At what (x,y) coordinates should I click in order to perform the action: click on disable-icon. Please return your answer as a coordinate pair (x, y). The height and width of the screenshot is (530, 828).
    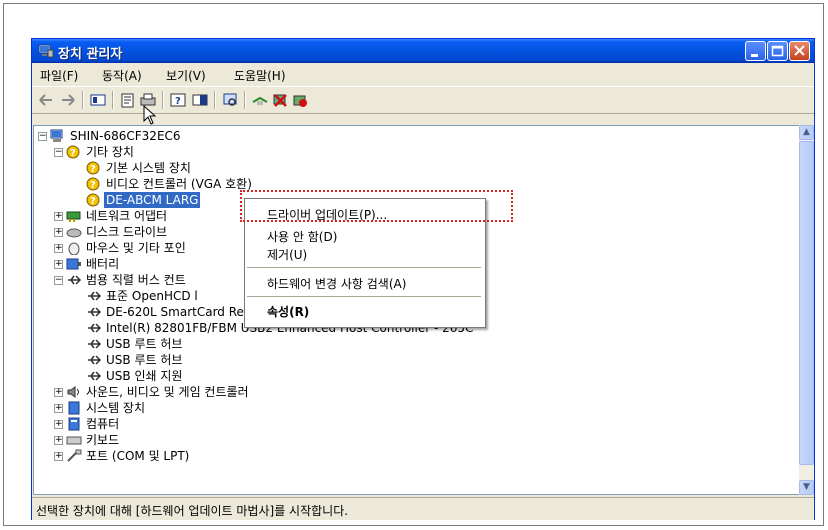
    Looking at the image, I should click on (300, 100).